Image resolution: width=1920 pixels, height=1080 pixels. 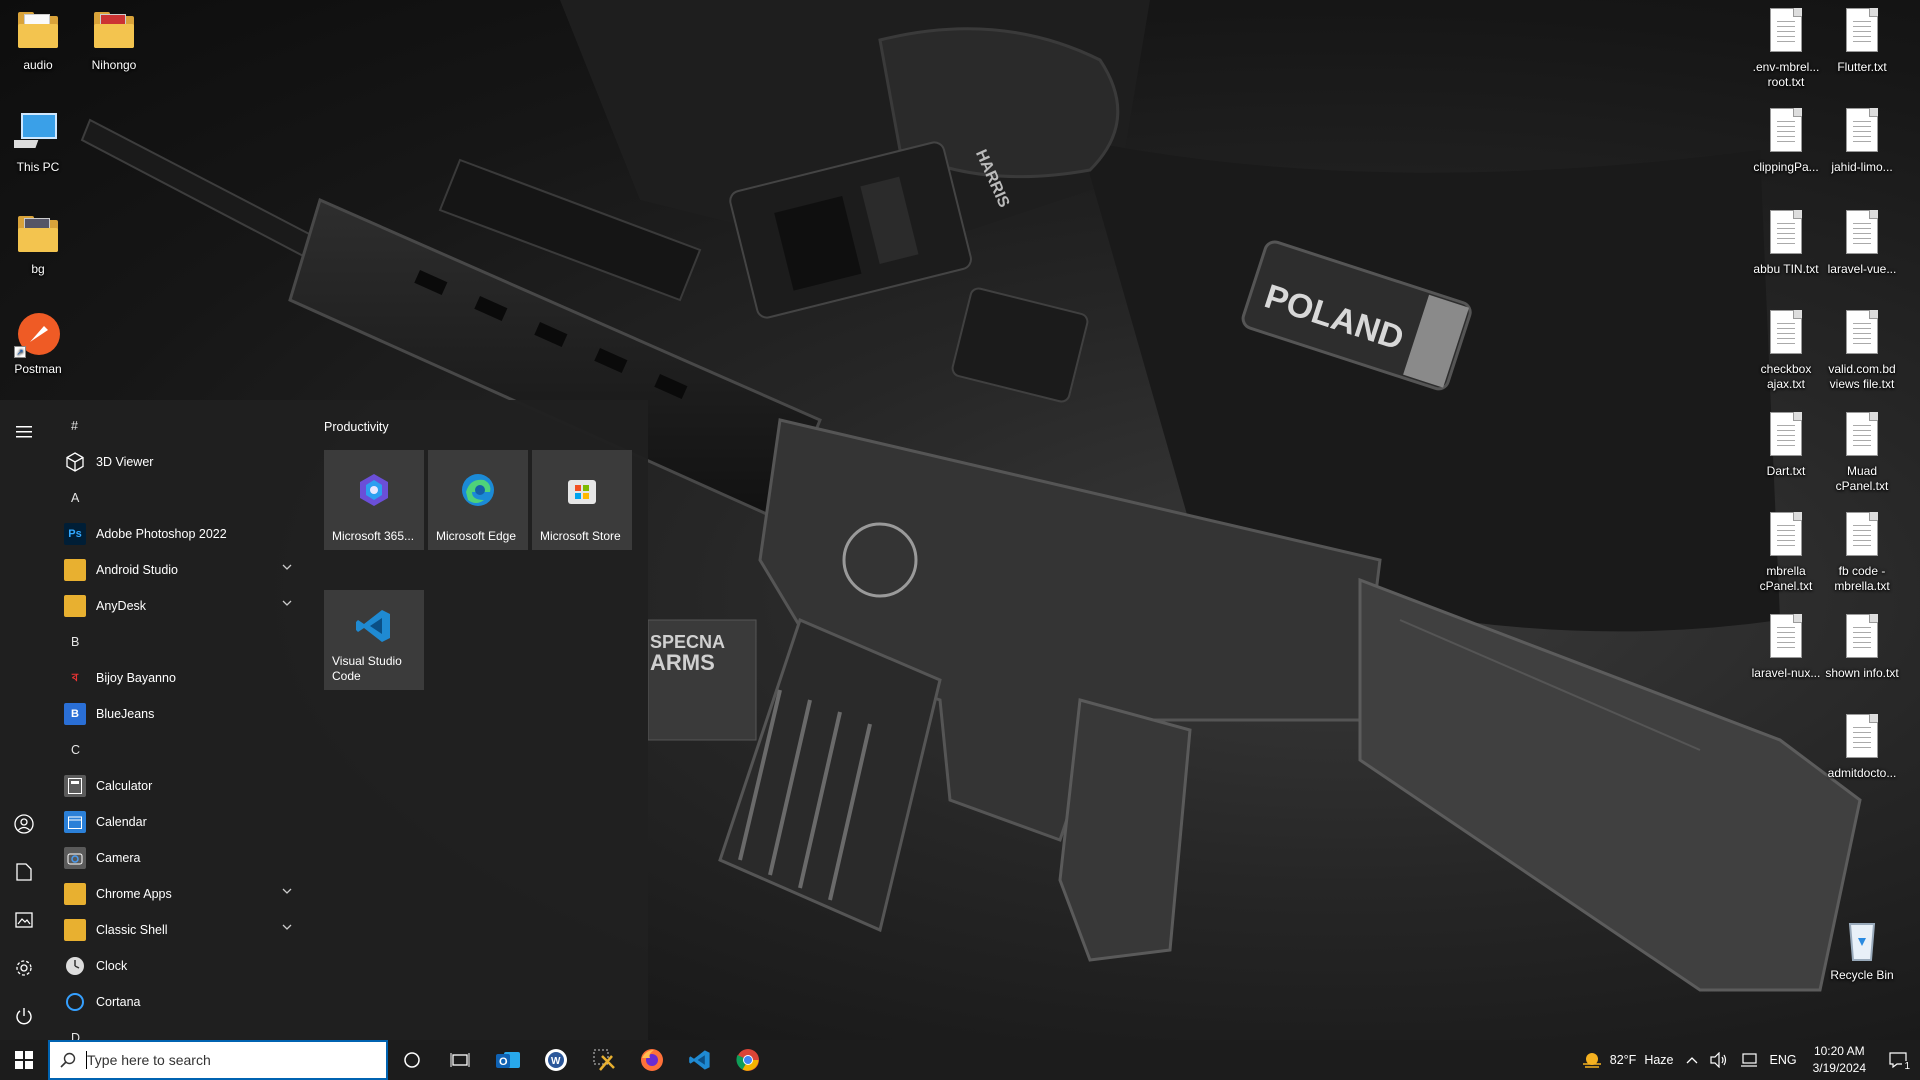 What do you see at coordinates (178, 894) in the screenshot?
I see `app-folder-chrome-apps: Chrome Apps` at bounding box center [178, 894].